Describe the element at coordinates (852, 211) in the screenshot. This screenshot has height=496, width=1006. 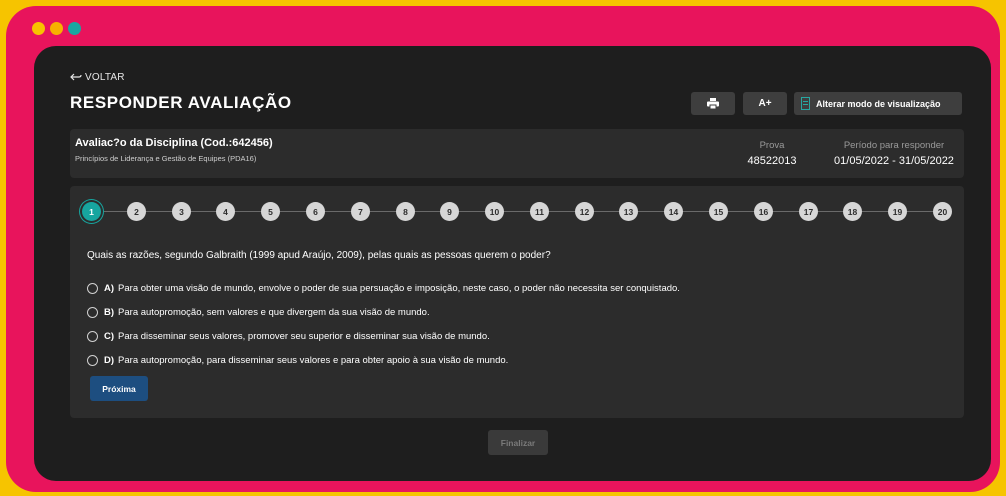
I see `step-18: 18` at that location.